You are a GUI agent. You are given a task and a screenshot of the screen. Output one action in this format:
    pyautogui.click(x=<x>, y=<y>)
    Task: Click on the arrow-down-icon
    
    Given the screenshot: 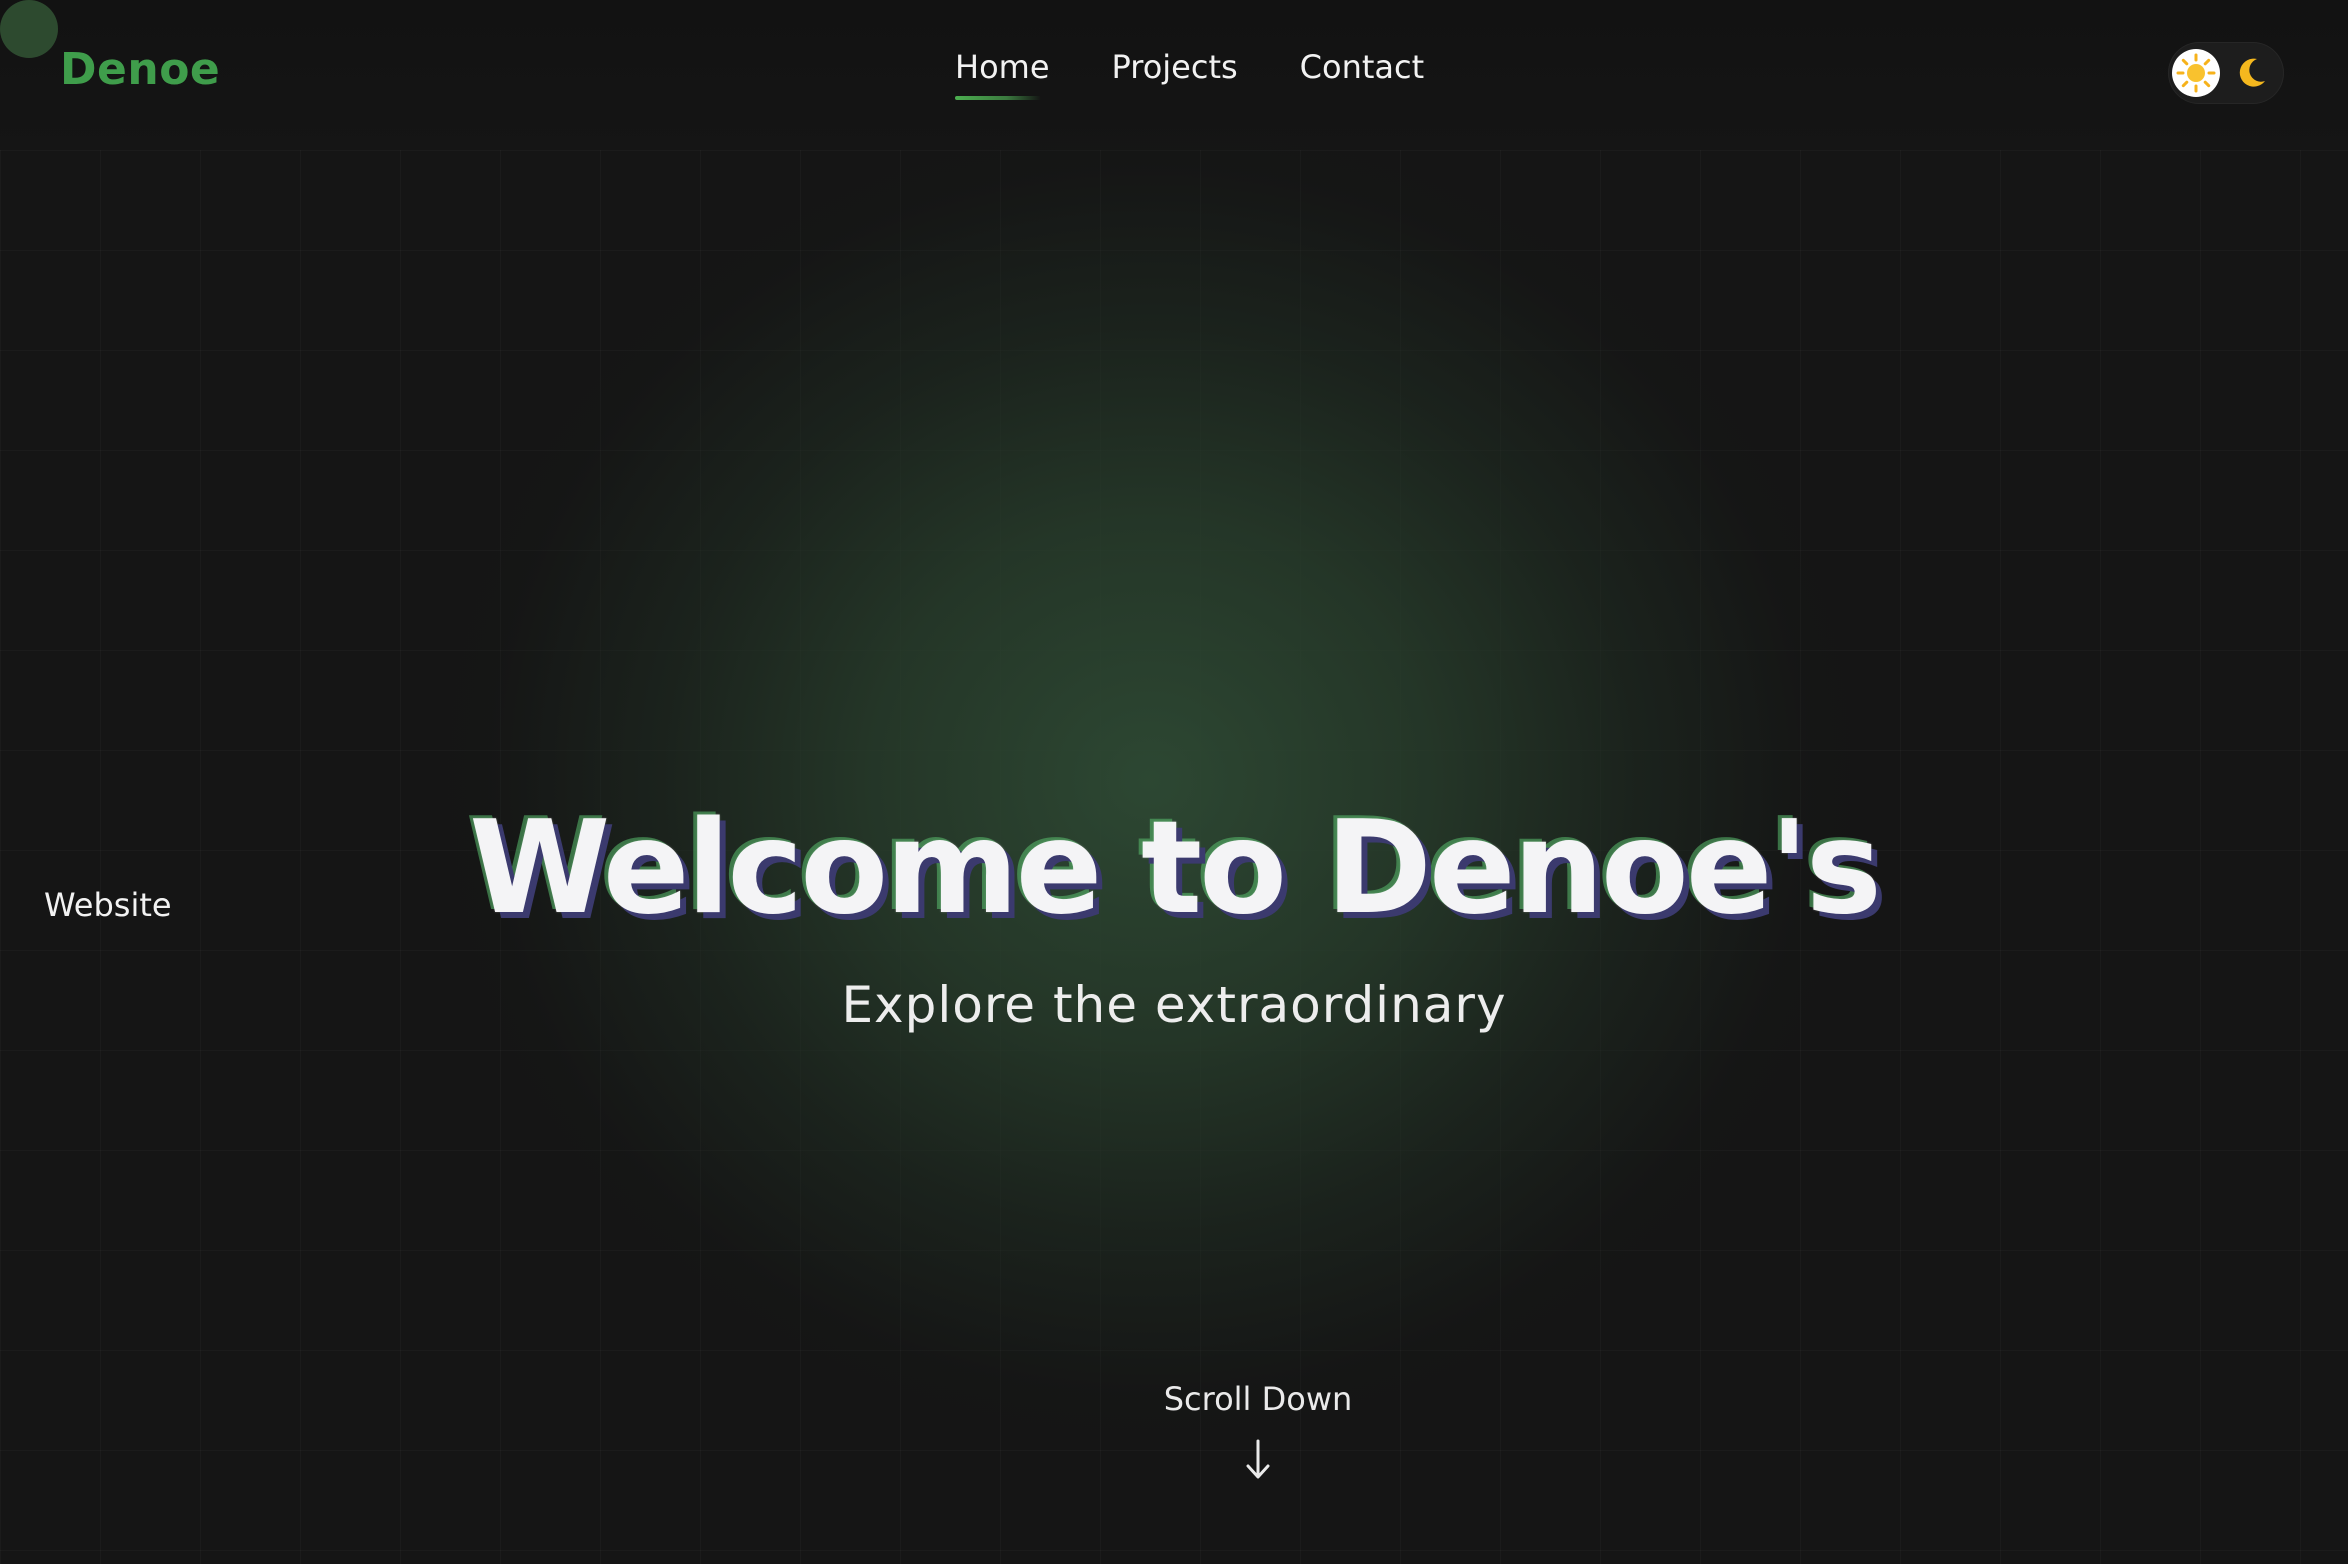 What is the action you would take?
    pyautogui.click(x=1258, y=1459)
    